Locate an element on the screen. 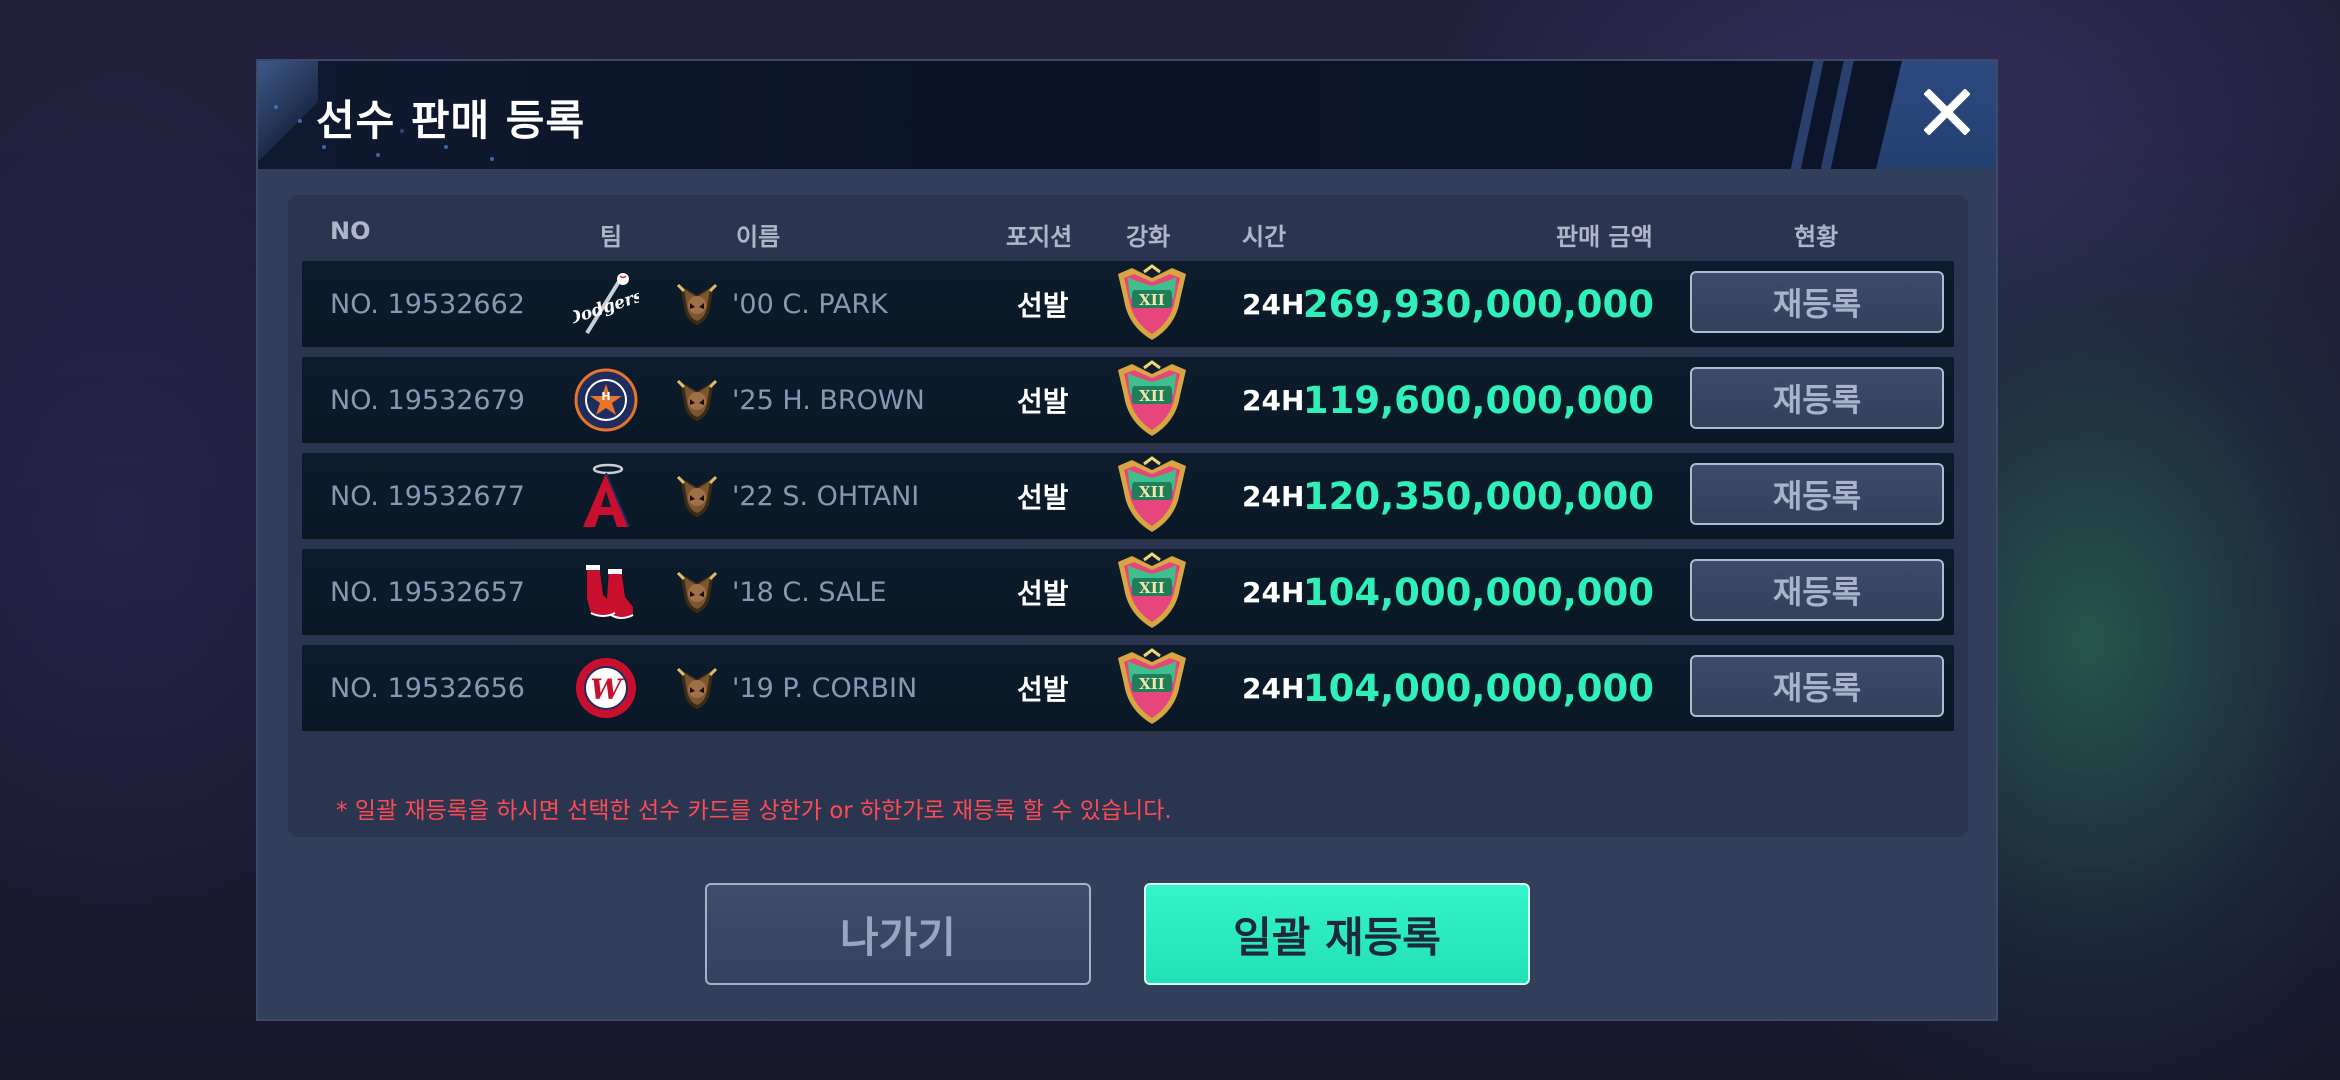 The width and height of the screenshot is (2340, 1080). close-icon is located at coordinates (1947, 112).